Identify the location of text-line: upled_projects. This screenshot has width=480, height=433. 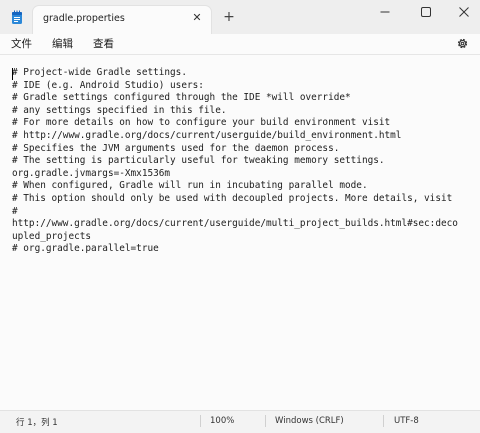
(246, 237).